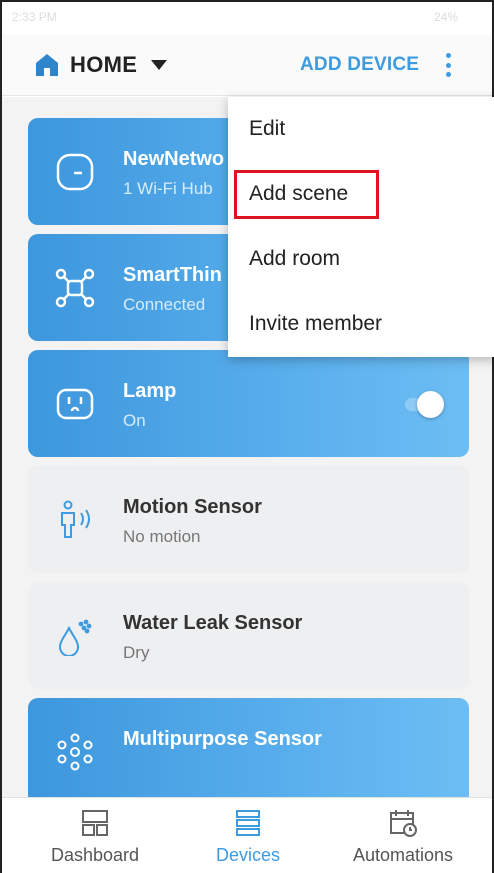 This screenshot has height=873, width=494. What do you see at coordinates (295, 258) in the screenshot?
I see `menu-item-label: Add room` at bounding box center [295, 258].